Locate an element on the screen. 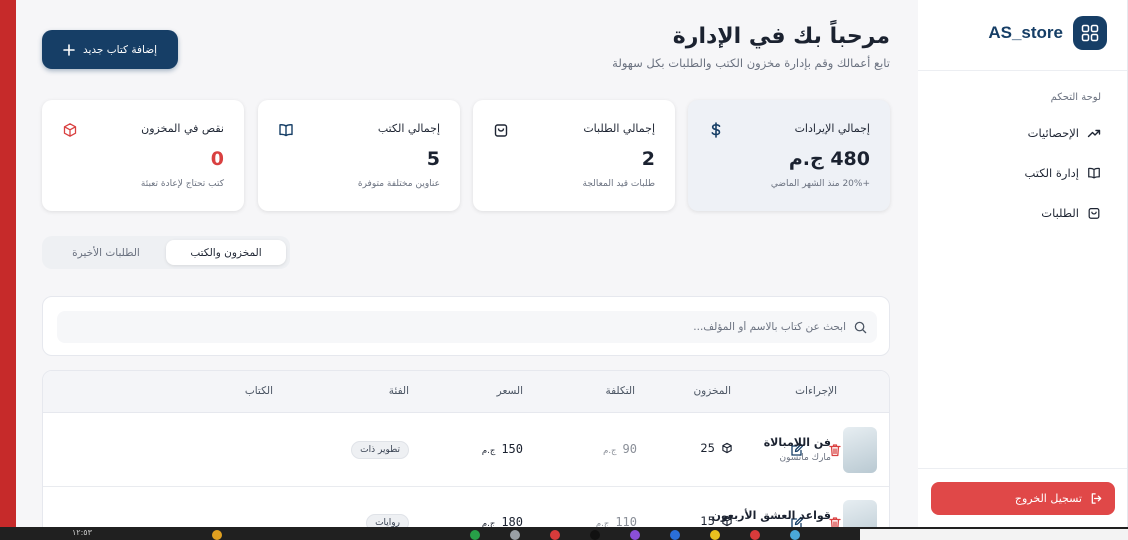  search-icon is located at coordinates (860, 327).